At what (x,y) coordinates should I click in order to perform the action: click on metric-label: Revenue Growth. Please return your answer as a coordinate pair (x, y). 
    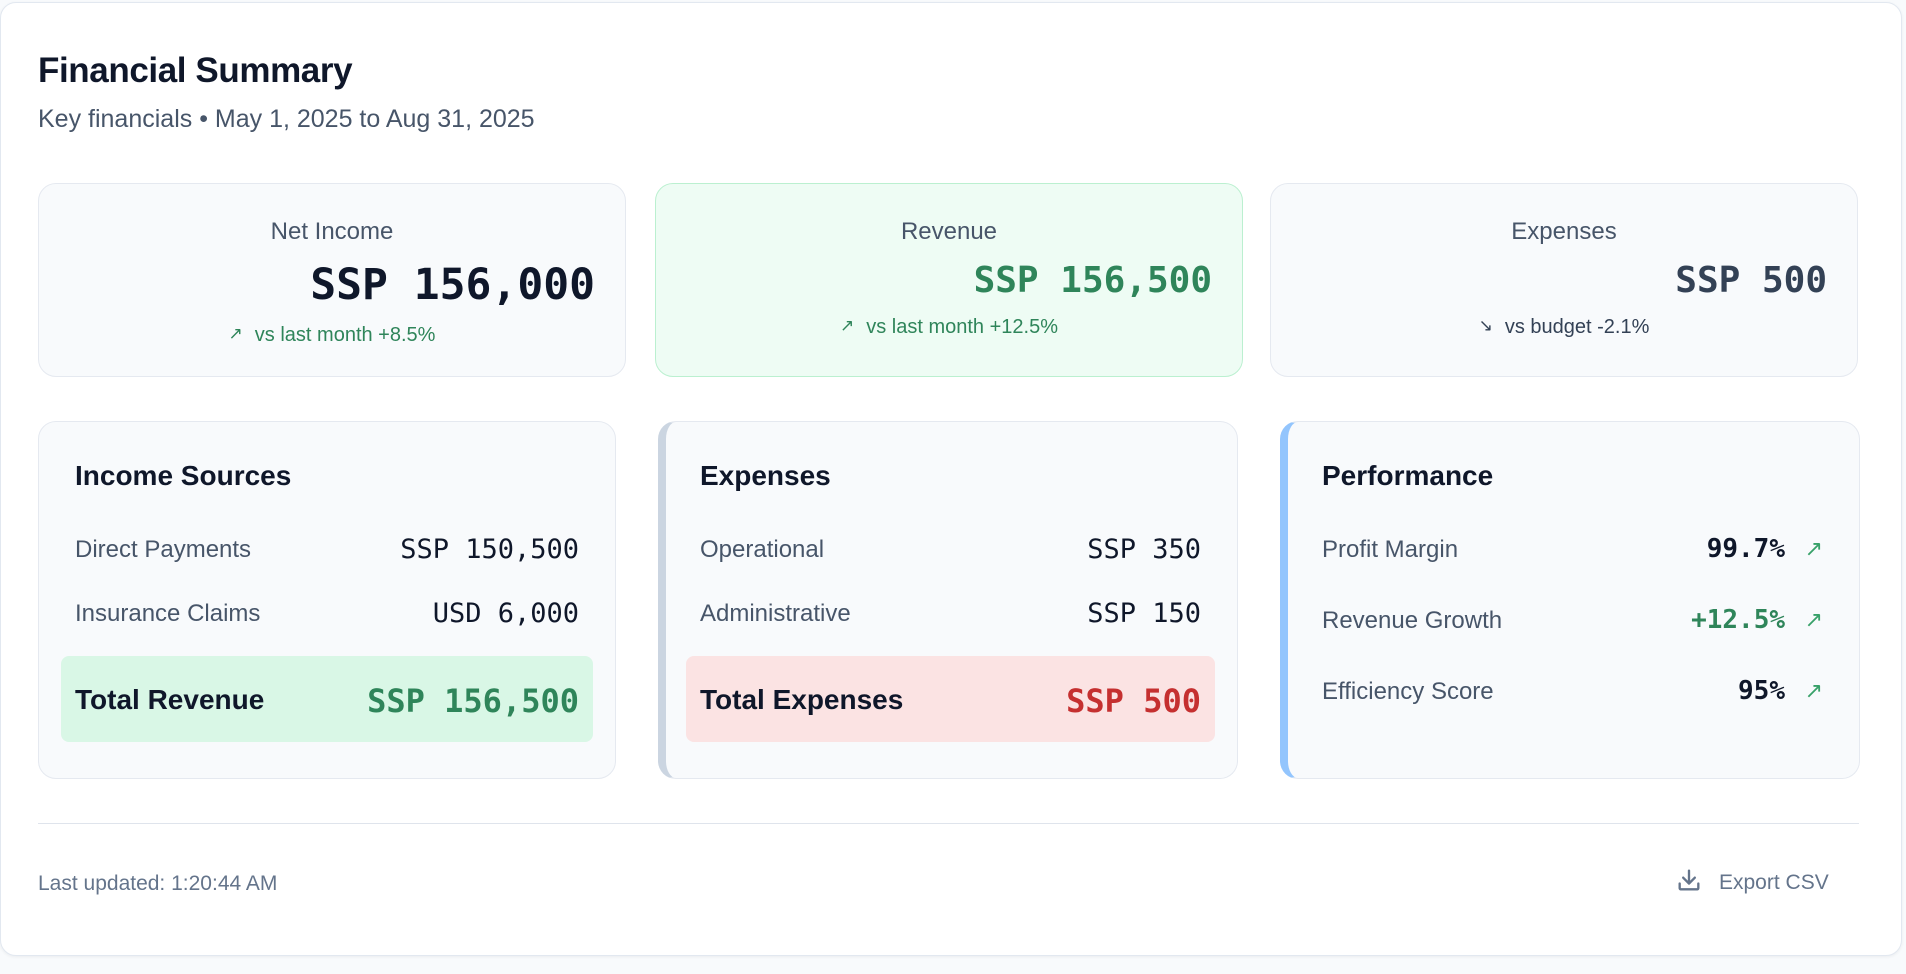
    Looking at the image, I should click on (1412, 620).